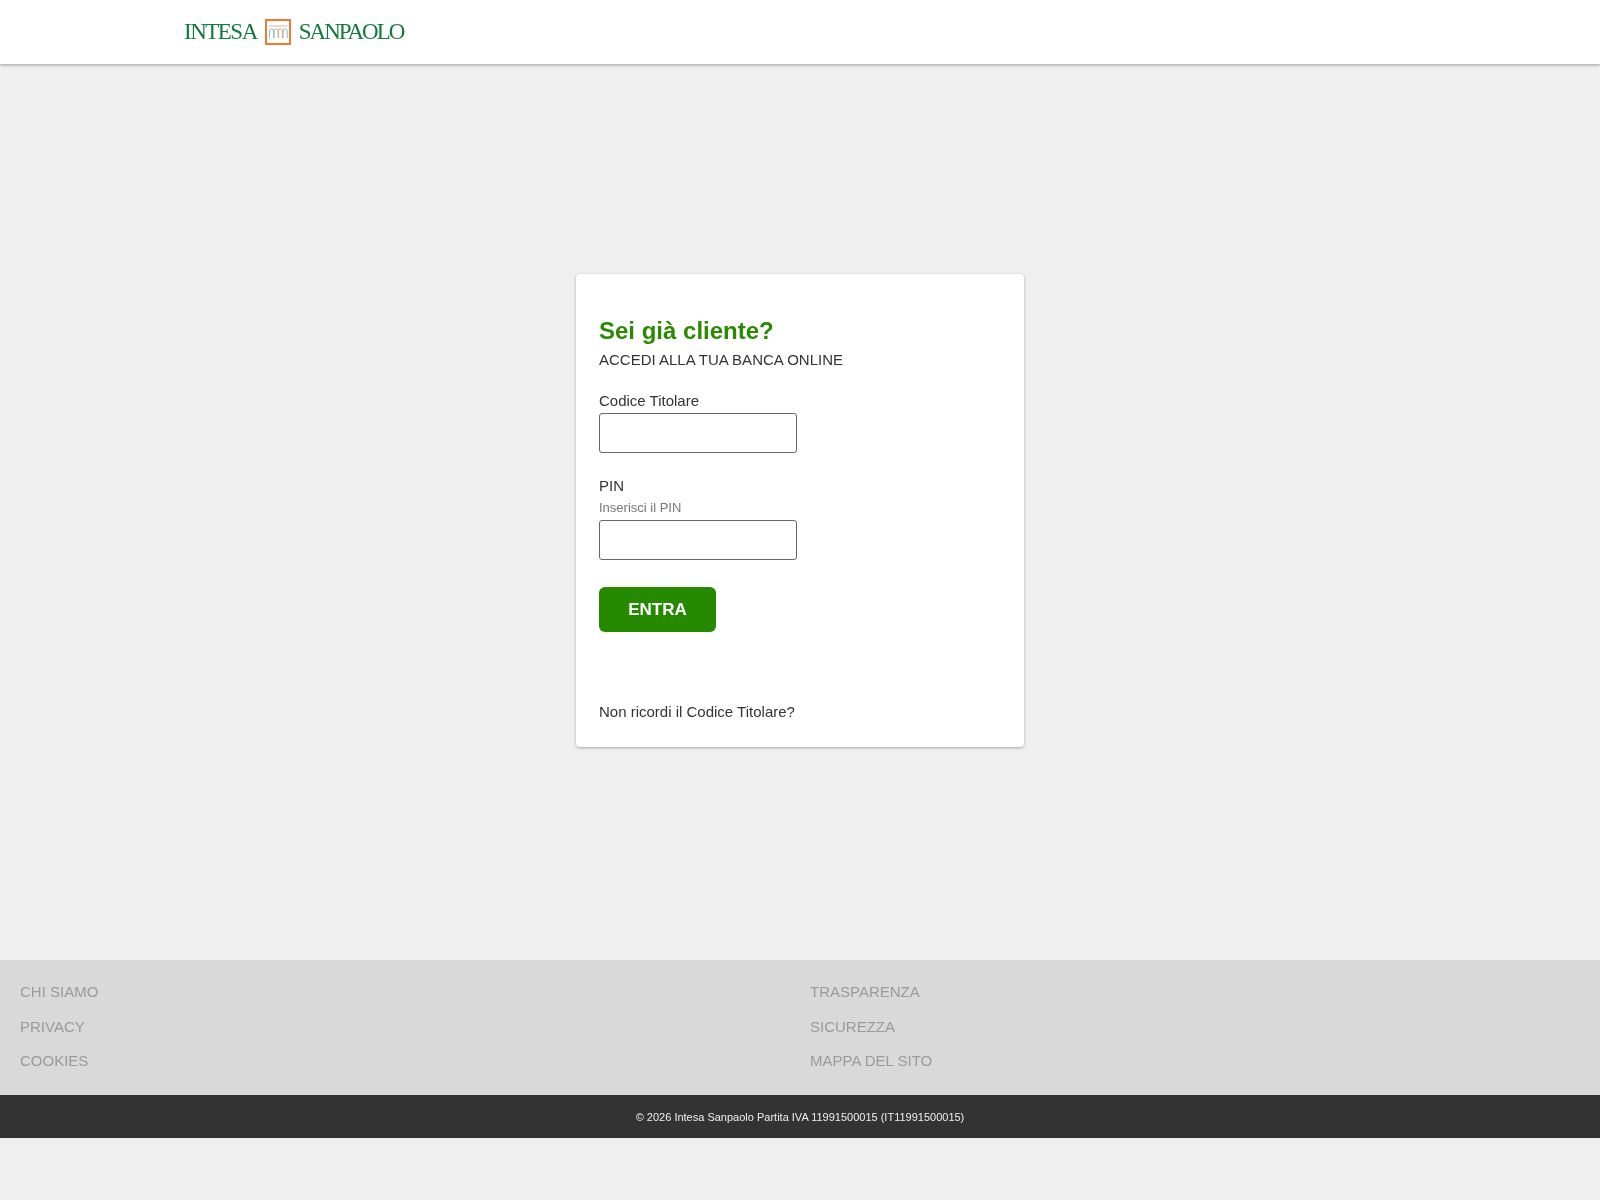 This screenshot has height=1200, width=1600. What do you see at coordinates (686, 331) in the screenshot?
I see `login-title: Sei già cliente?` at bounding box center [686, 331].